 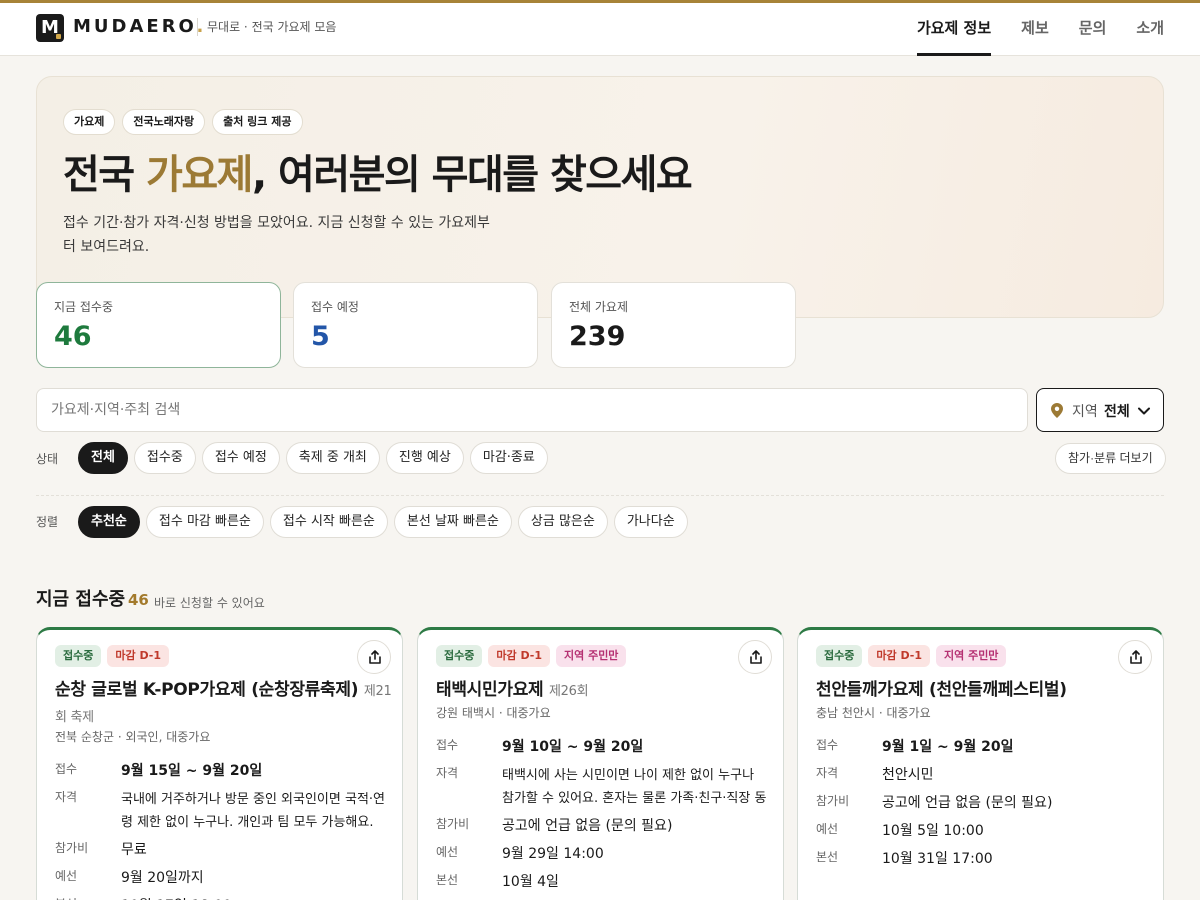 I want to click on brand-tagline: 무대로 · 전국 가요제 모음, so click(x=266, y=27).